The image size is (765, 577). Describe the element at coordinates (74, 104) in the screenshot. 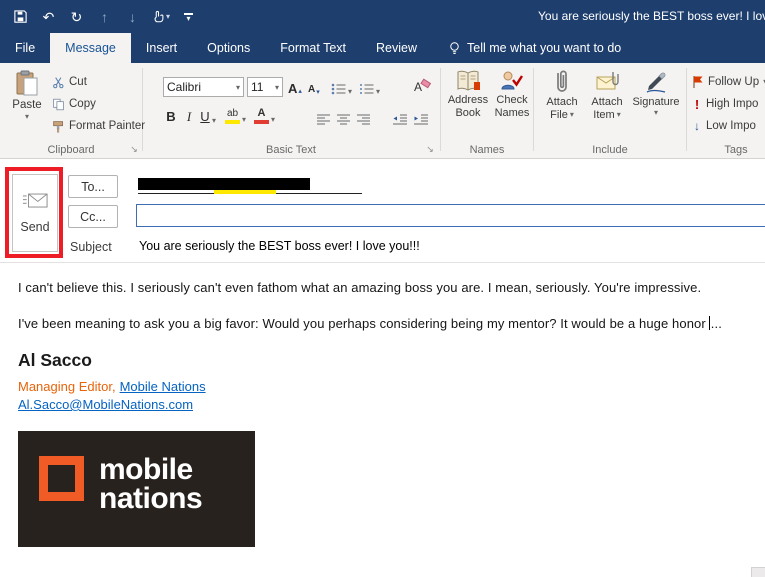

I see `copy-button: Copy` at that location.